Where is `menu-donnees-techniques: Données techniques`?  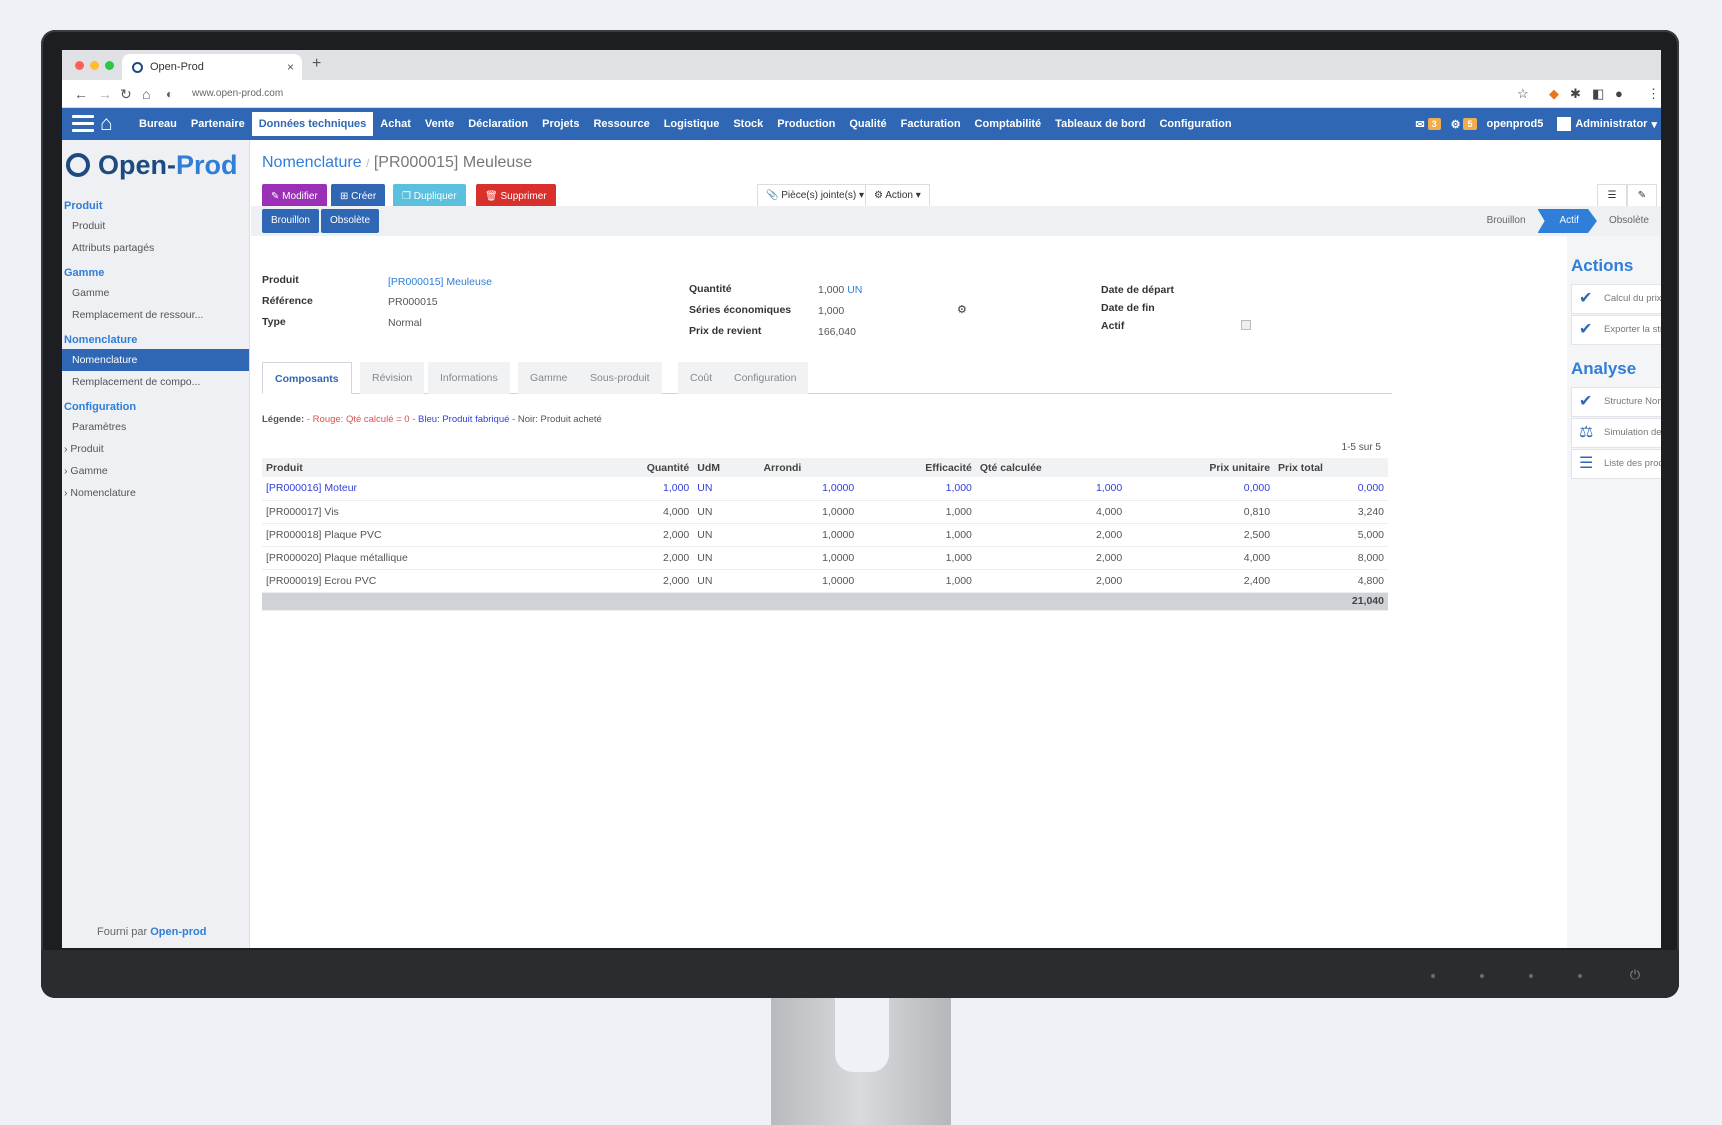
menu-donnees-techniques: Données techniques is located at coordinates (312, 124).